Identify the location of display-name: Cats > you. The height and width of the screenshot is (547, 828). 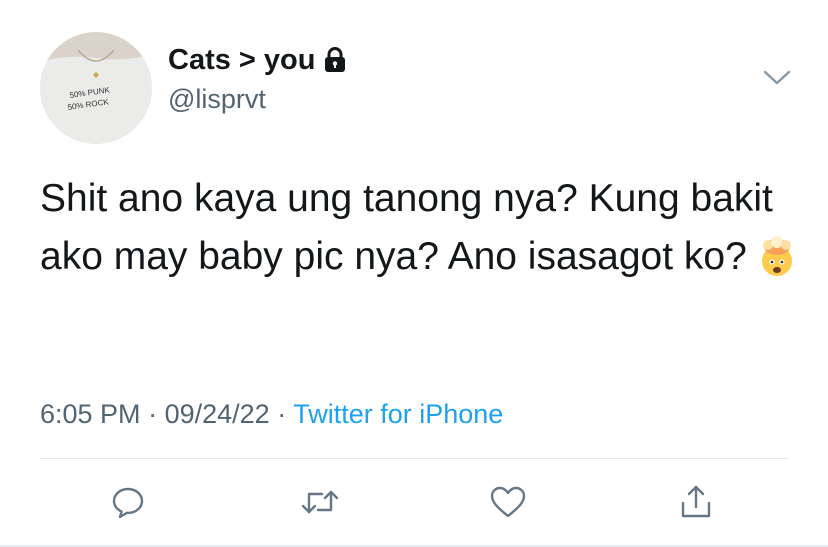
(257, 60).